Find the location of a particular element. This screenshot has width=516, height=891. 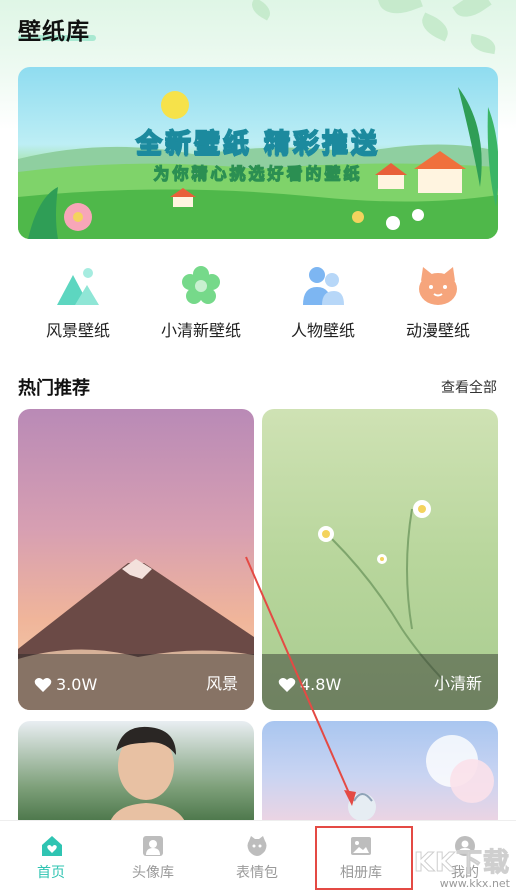

cat-icon is located at coordinates (438, 286).